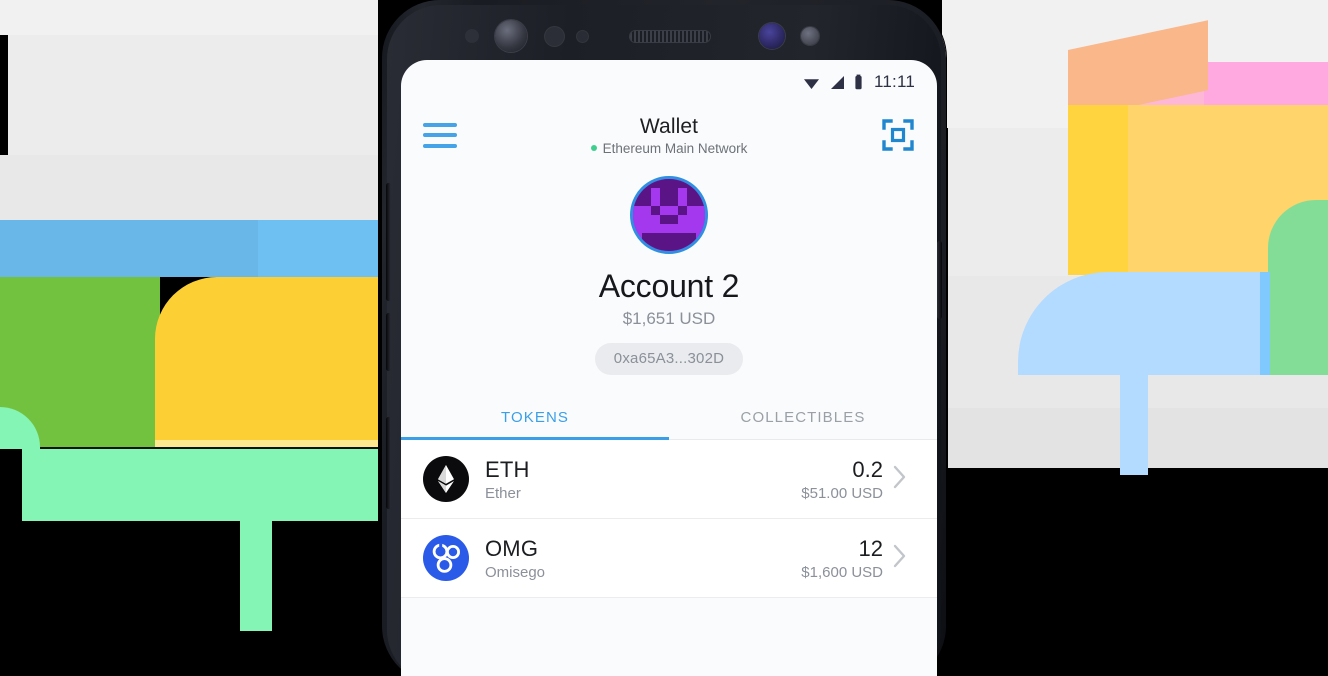  I want to click on bg-block-right-blue-stem, so click(1134, 425).